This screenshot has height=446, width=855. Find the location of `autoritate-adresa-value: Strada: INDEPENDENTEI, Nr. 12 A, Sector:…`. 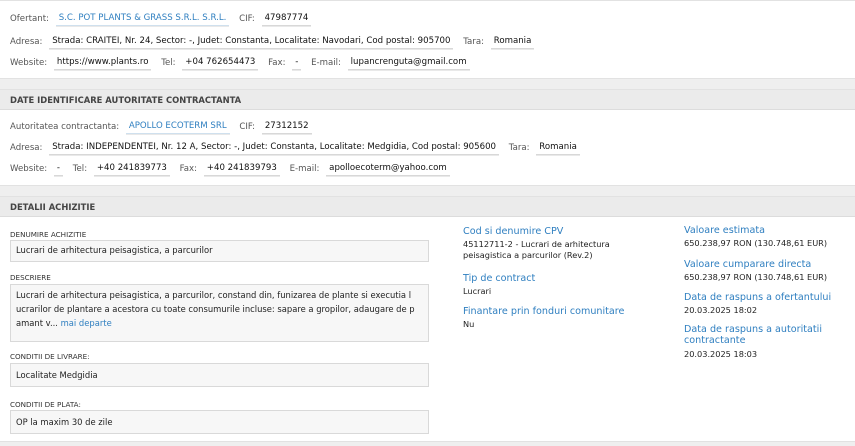

autoritate-adresa-value: Strada: INDEPENDENTEI, Nr. 12 A, Sector:… is located at coordinates (274, 148).